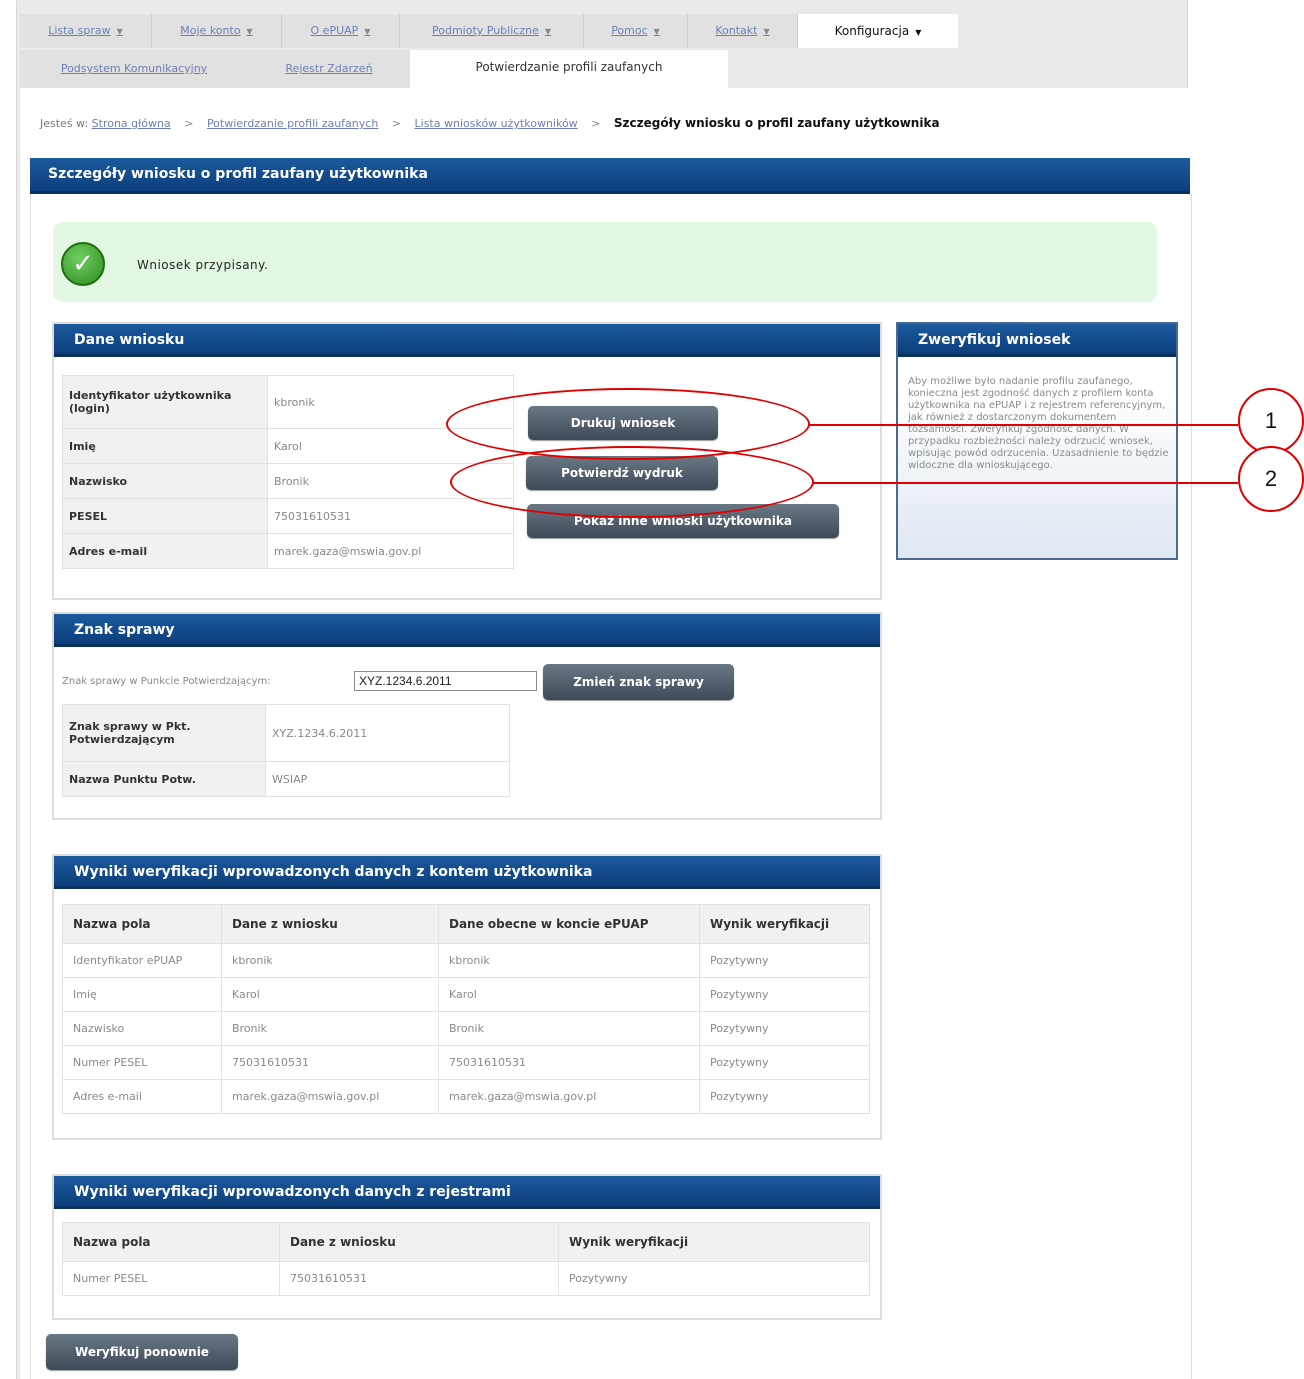  I want to click on cell: Imię, so click(142, 994).